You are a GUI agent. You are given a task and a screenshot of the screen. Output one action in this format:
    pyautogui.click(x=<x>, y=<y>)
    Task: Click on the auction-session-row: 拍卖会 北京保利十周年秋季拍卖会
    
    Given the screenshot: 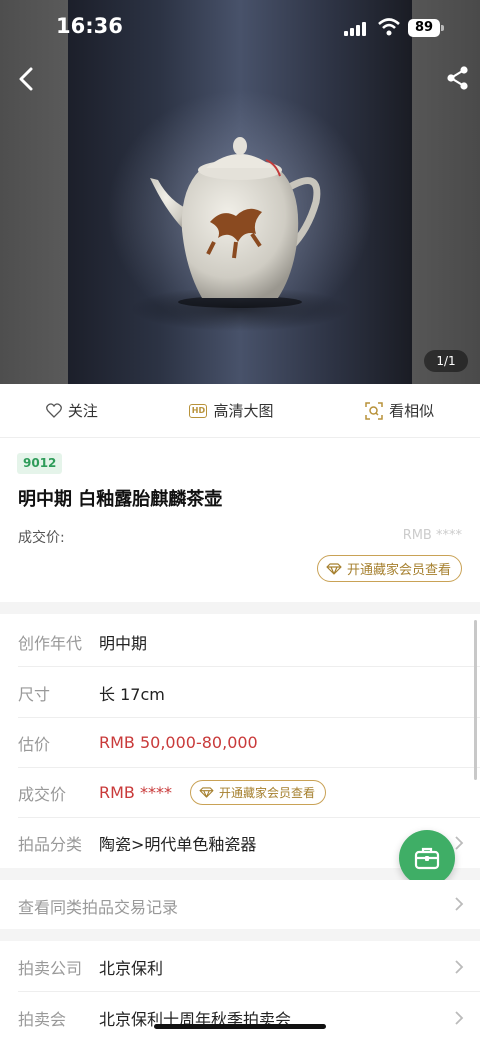 What is the action you would take?
    pyautogui.click(x=240, y=1015)
    